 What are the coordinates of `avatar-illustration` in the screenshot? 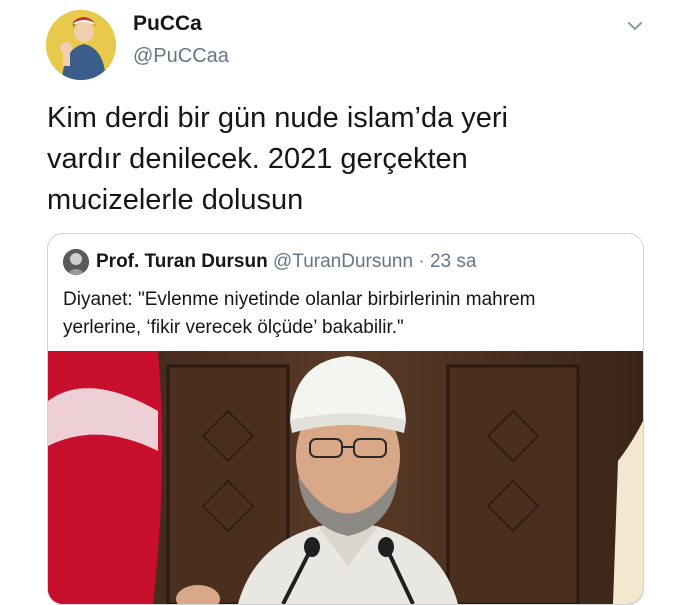 It's located at (81, 45).